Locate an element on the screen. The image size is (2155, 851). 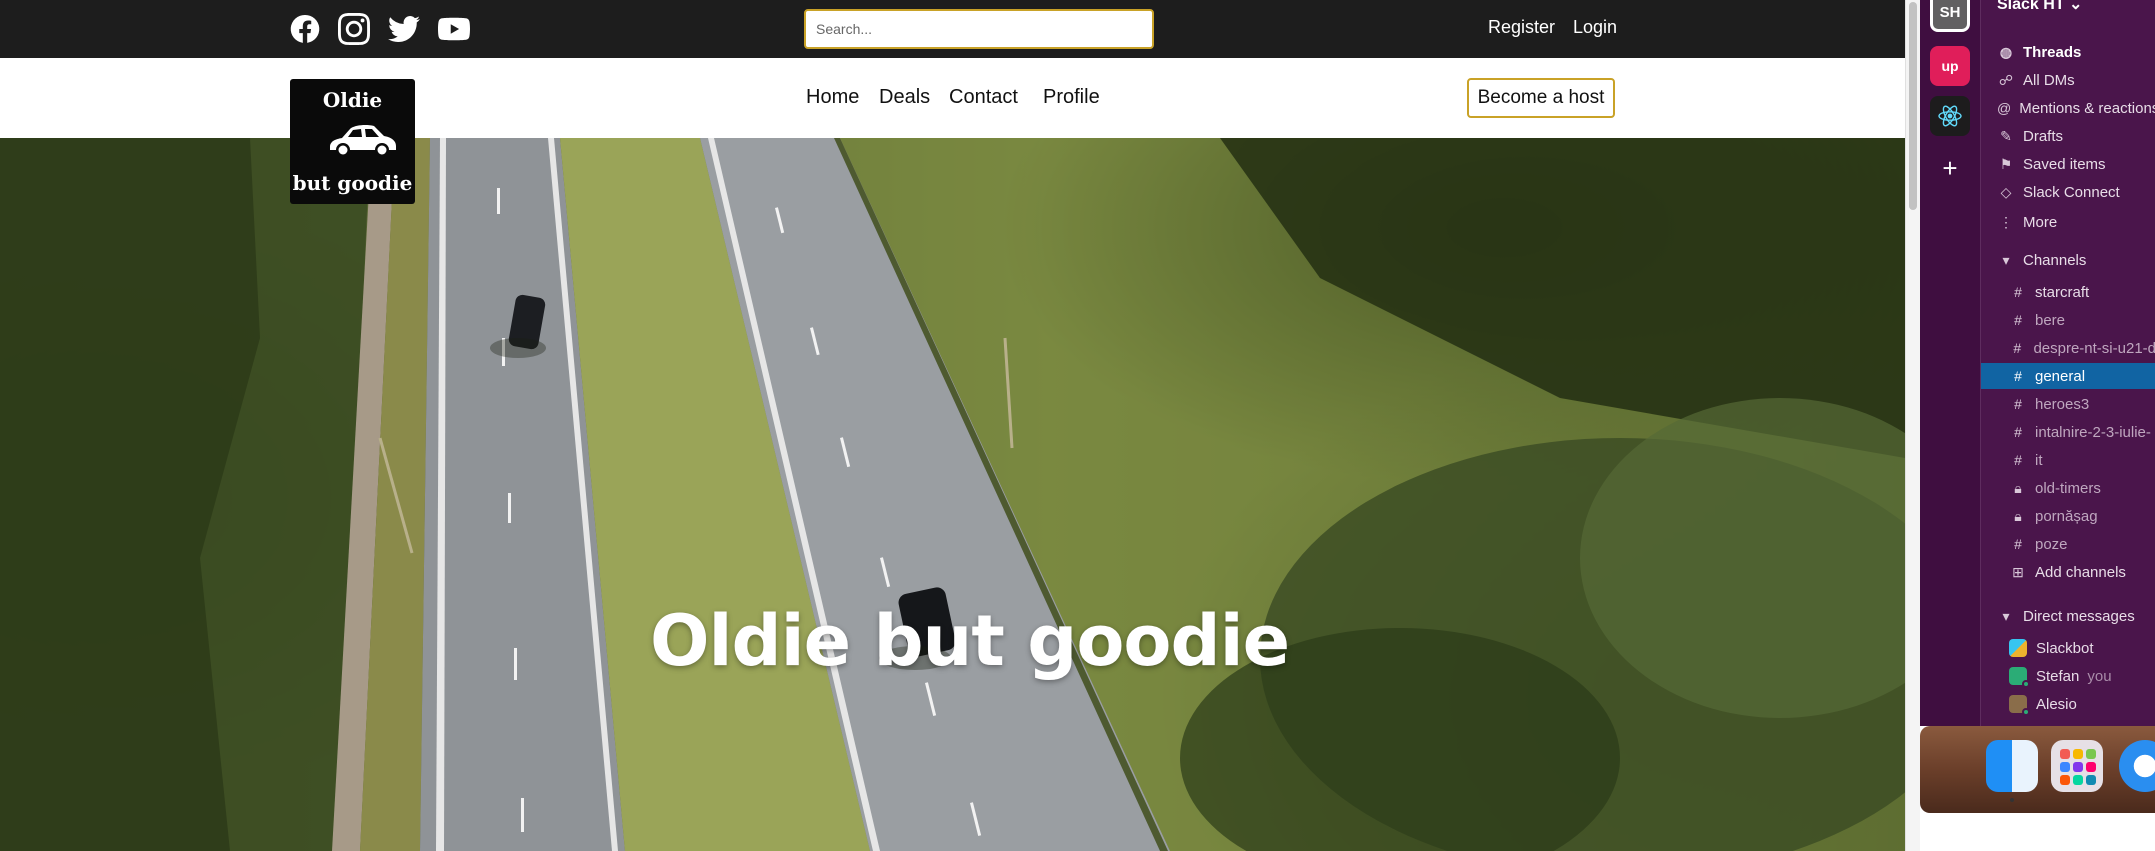
channel-name: pornășag is located at coordinates (2066, 516).